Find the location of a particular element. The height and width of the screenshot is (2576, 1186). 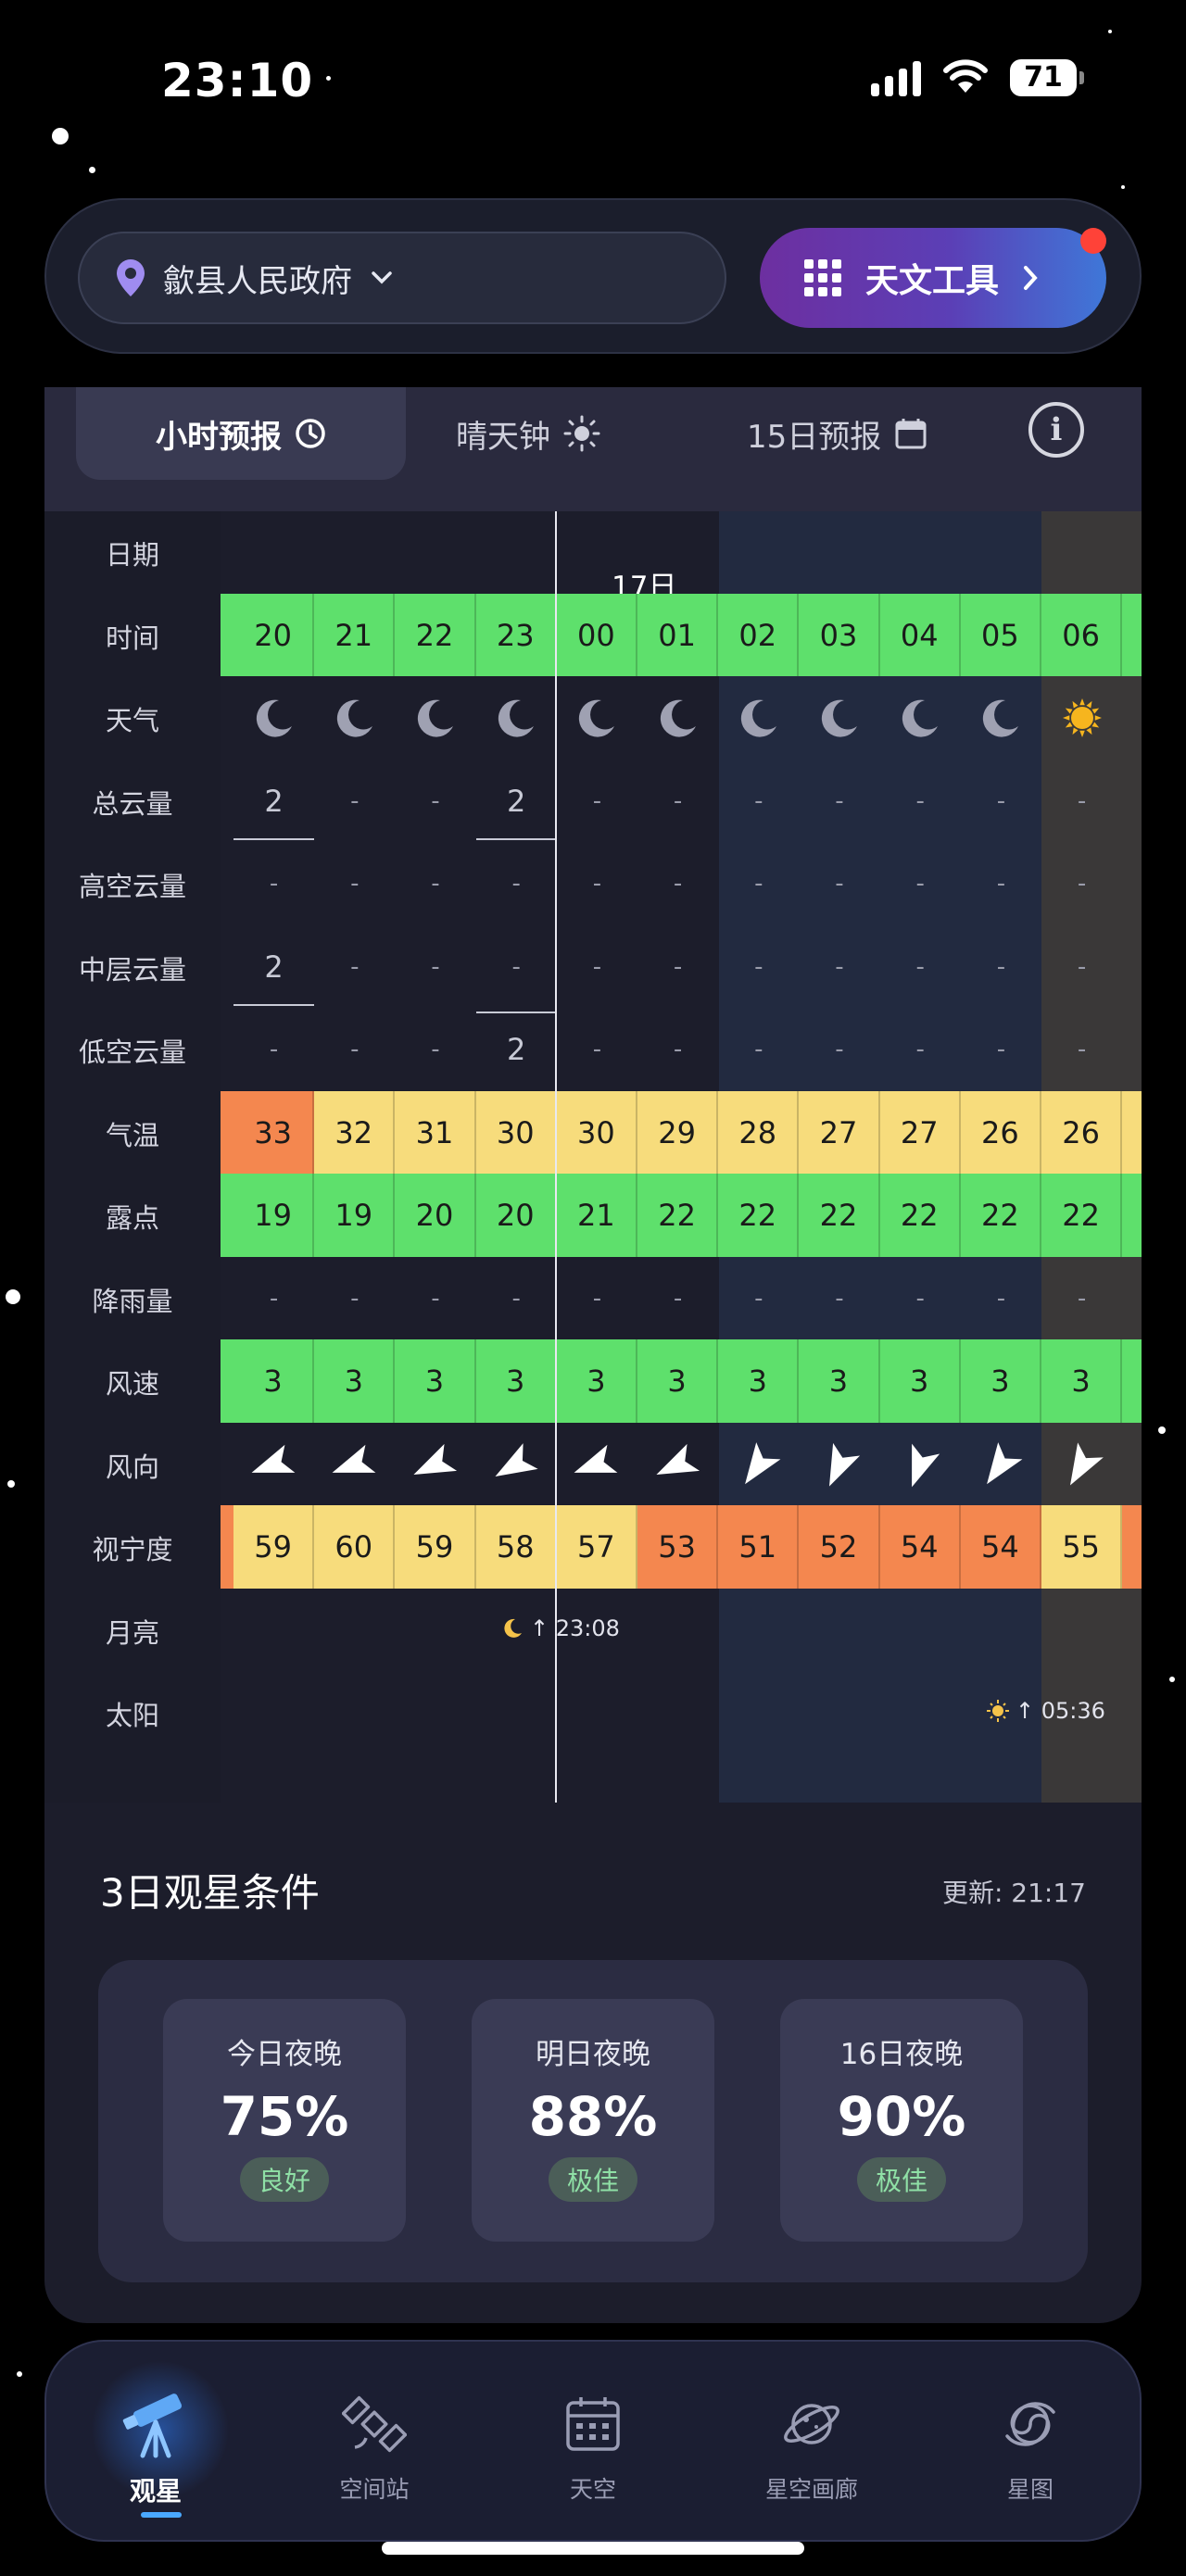

tab-label: 15日预报 is located at coordinates (814, 437).